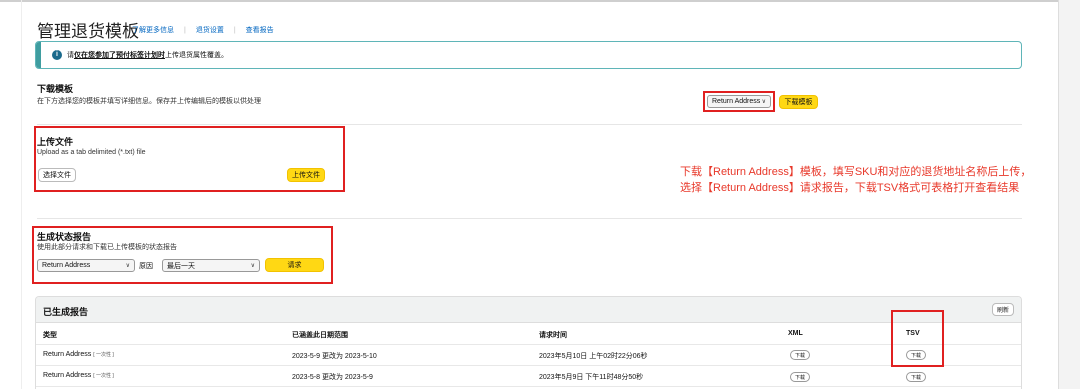 The image size is (1080, 389). What do you see at coordinates (320, 335) in the screenshot?
I see `column-header-date-range: 已涵盖此日期范围` at bounding box center [320, 335].